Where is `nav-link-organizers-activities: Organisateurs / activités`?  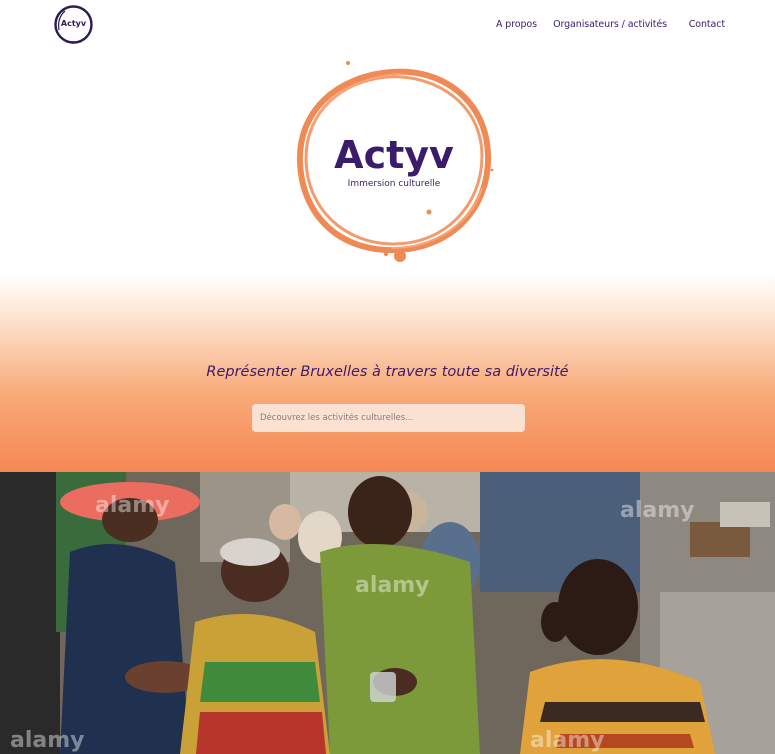 nav-link-organizers-activities: Organisateurs / activités is located at coordinates (610, 24).